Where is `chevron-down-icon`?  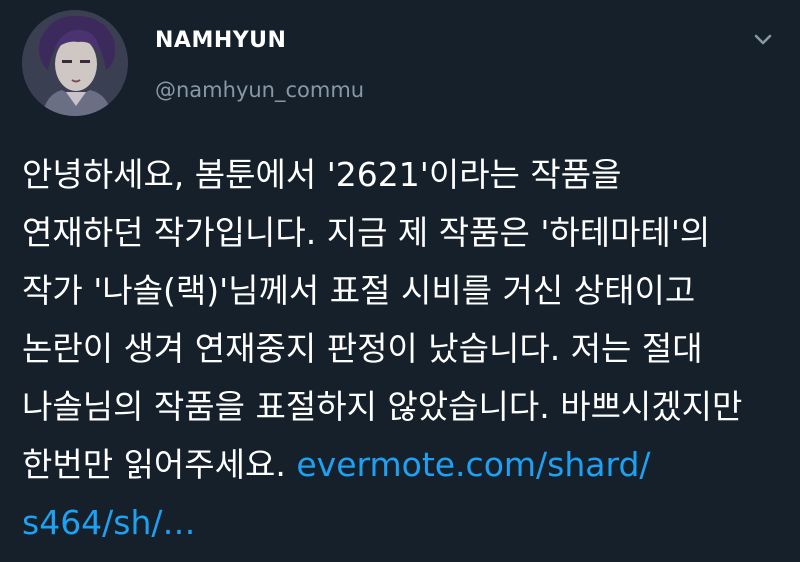 chevron-down-icon is located at coordinates (763, 39).